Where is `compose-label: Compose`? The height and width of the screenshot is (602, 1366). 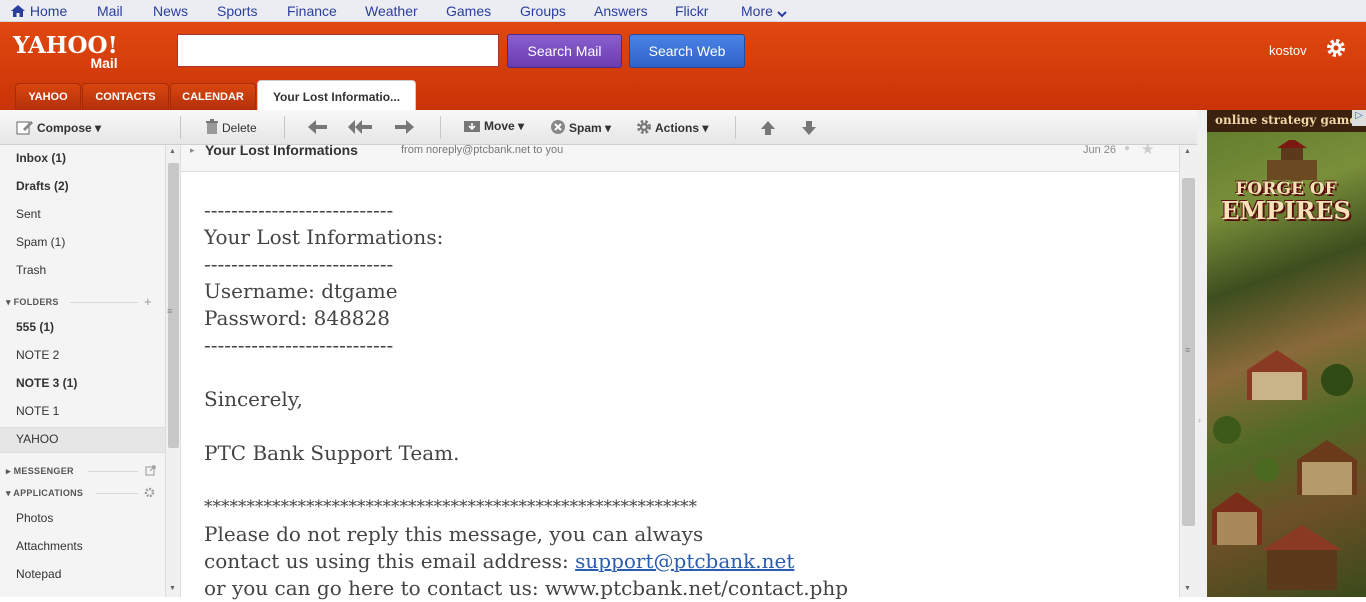
compose-label: Compose is located at coordinates (64, 128).